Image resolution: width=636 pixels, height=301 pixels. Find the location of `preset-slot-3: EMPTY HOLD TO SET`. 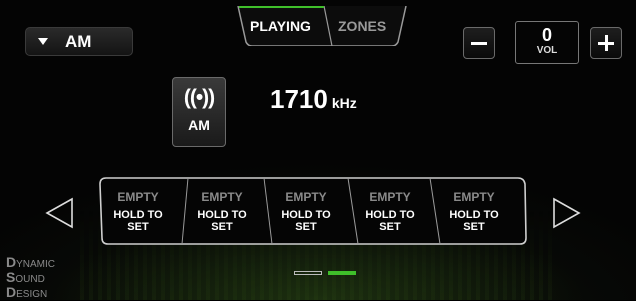

preset-slot-3: EMPTY HOLD TO SET is located at coordinates (306, 211).